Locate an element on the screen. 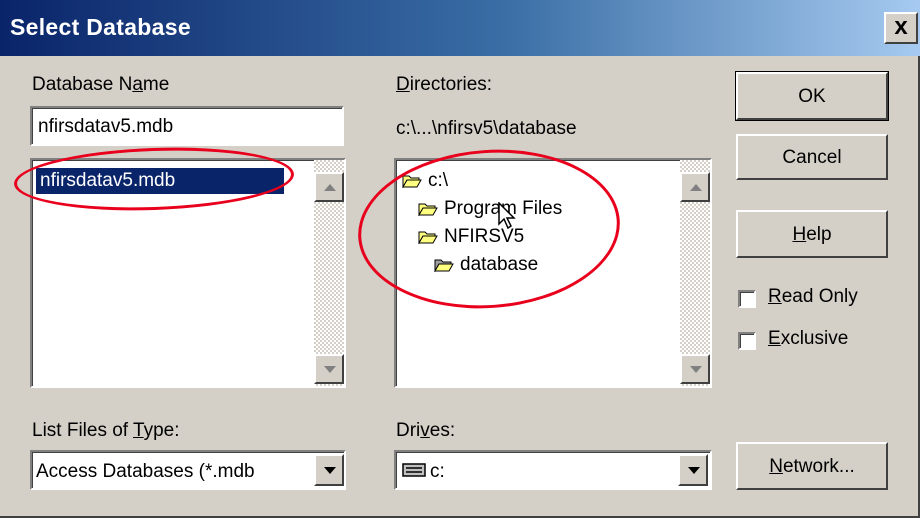 The width and height of the screenshot is (920, 518). read-only-checkbox is located at coordinates (747, 299).